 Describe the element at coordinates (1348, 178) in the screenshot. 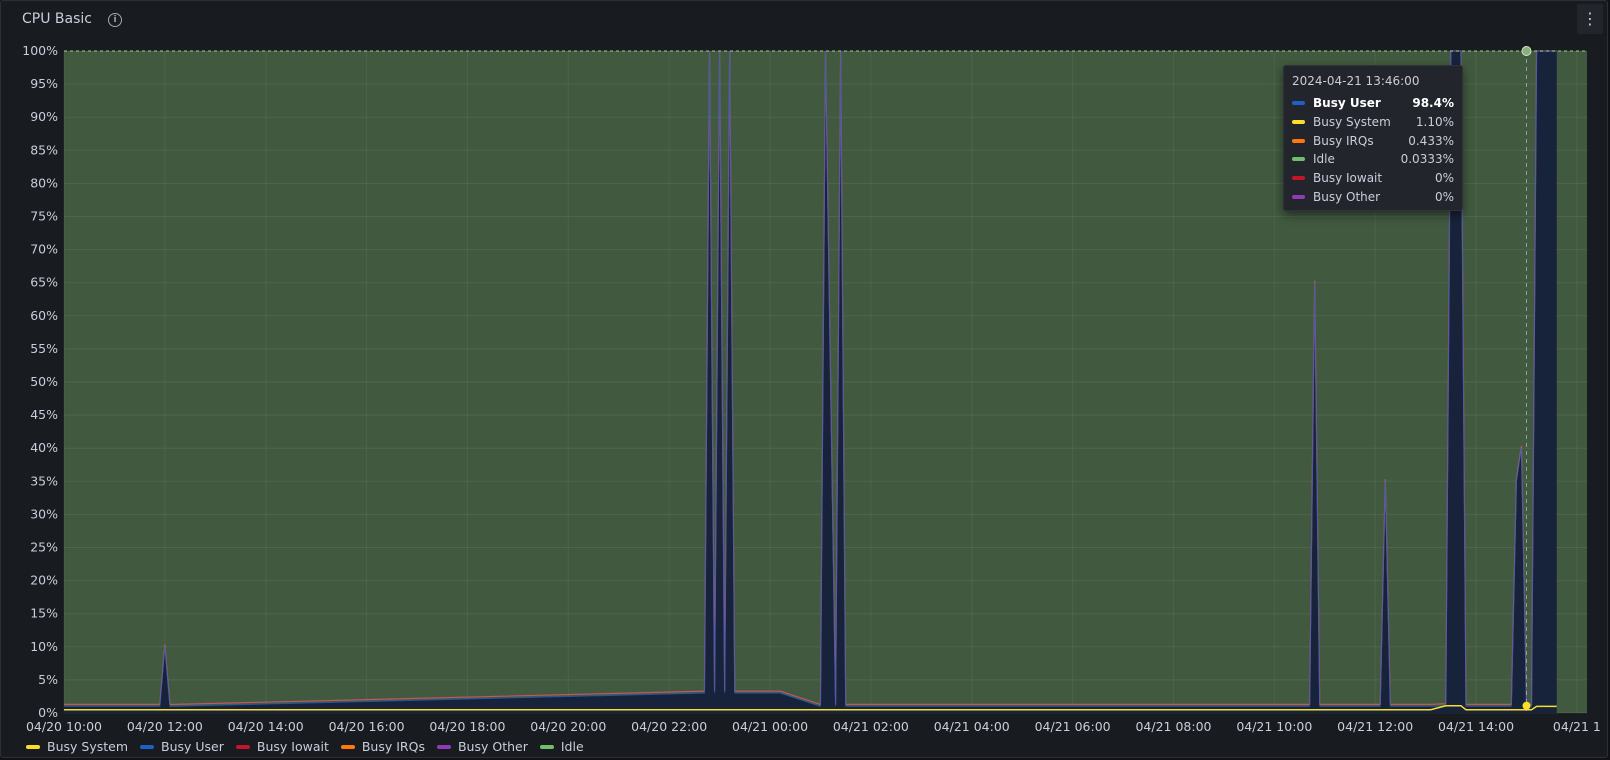

I see `tooltip-series-name: Busy Iowait` at that location.